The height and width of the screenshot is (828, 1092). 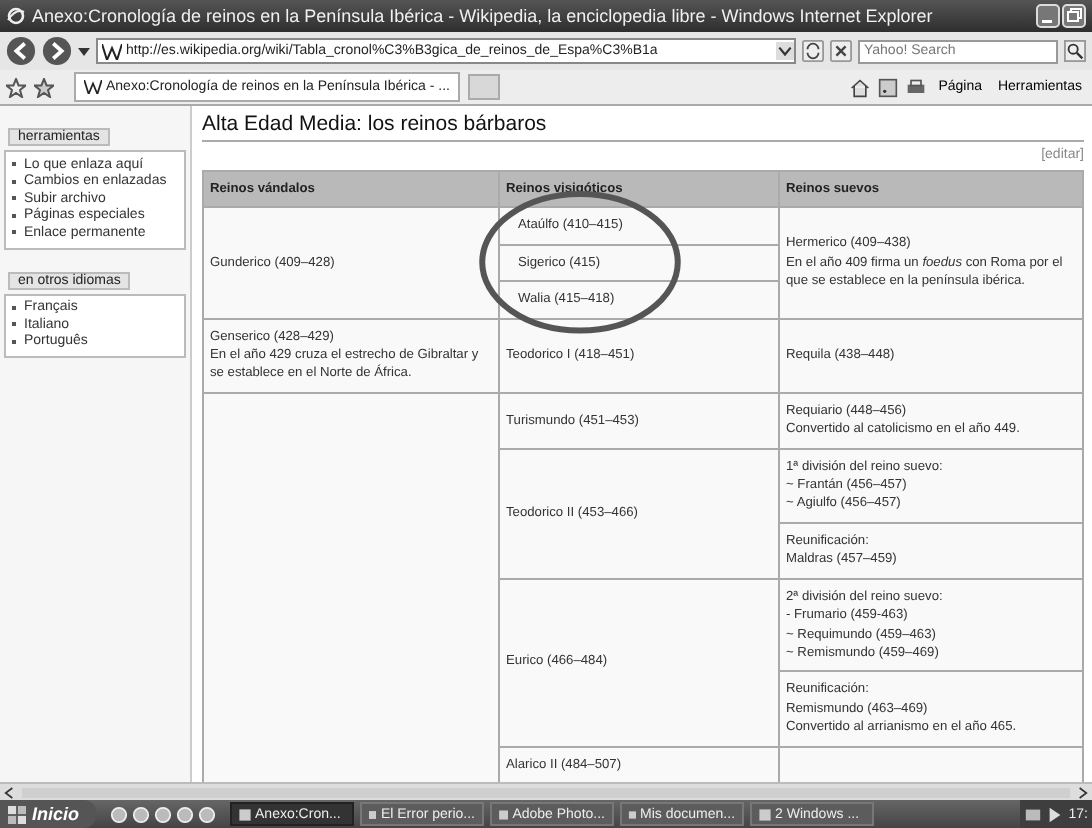 I want to click on forward-button, so click(x=57, y=51).